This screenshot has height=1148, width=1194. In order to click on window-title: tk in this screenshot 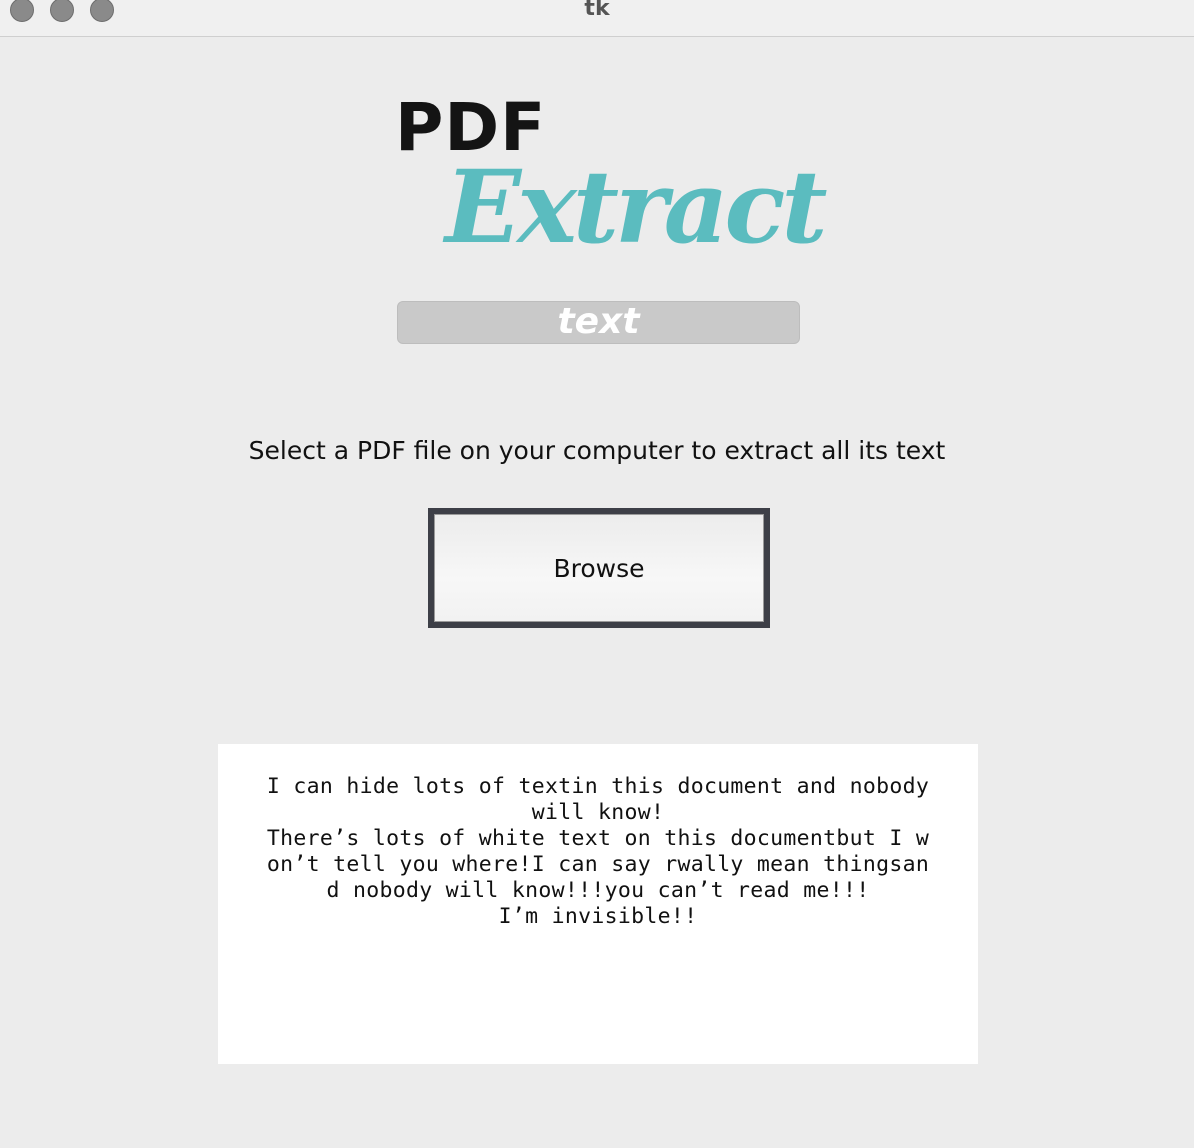, I will do `click(597, 10)`.